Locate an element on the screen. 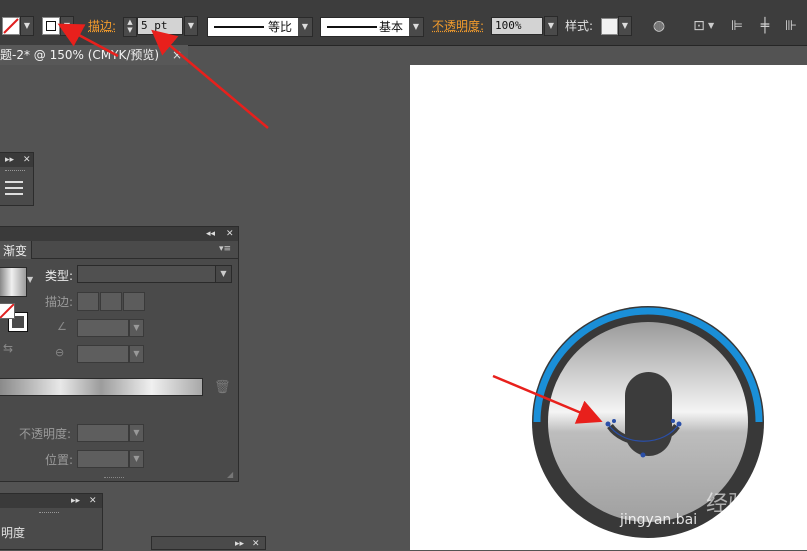  tab-strip is located at coordinates (134, 258).